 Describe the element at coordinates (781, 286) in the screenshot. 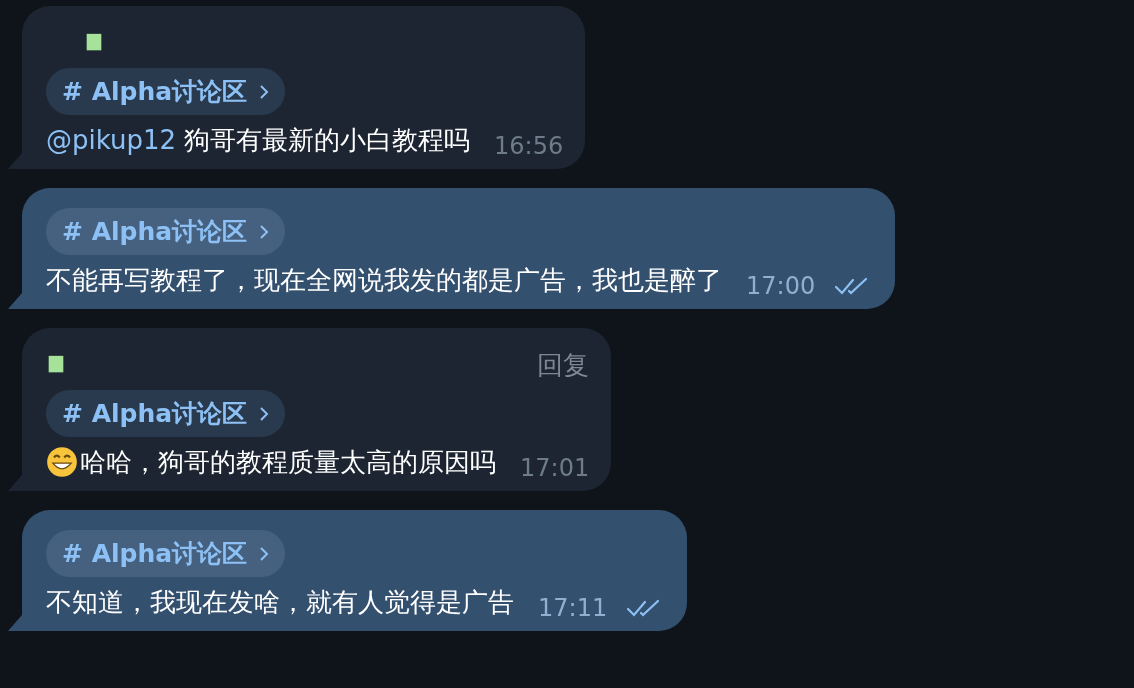

I see `message-time: 17:00` at that location.